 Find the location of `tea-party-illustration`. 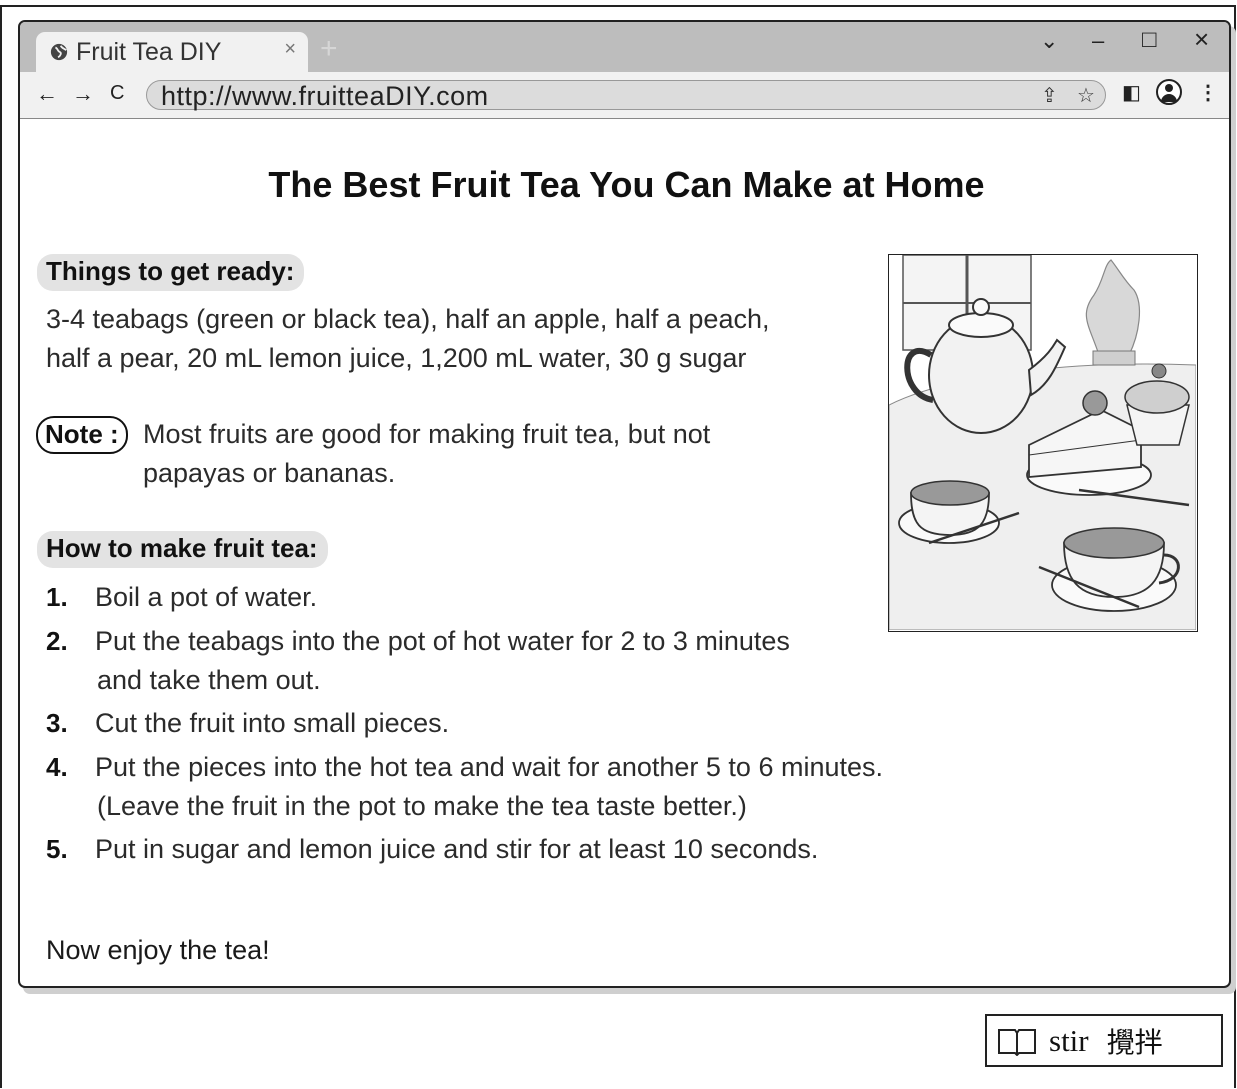

tea-party-illustration is located at coordinates (1043, 443).